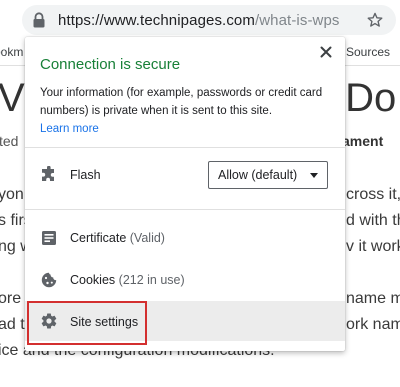 Image resolution: width=400 pixels, height=387 pixels. Describe the element at coordinates (156, 20) in the screenshot. I see `url-host: https://www.technipages.com` at that location.